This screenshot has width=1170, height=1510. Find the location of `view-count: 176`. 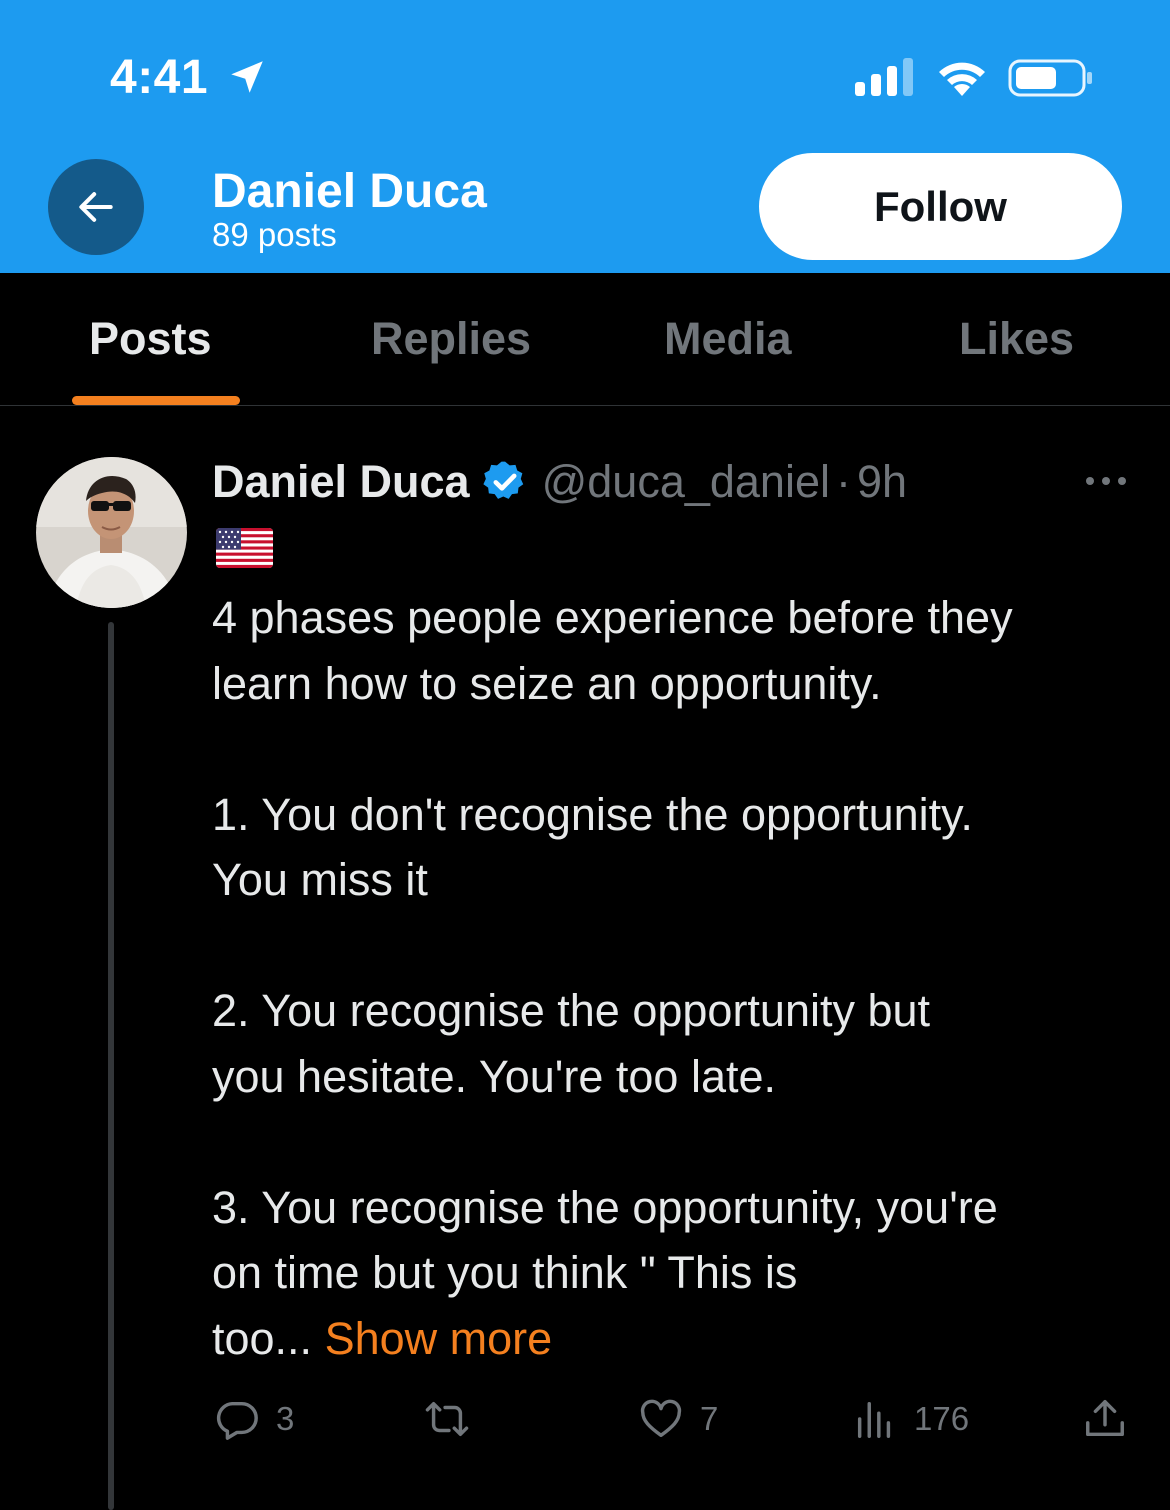

view-count: 176 is located at coordinates (942, 1418).